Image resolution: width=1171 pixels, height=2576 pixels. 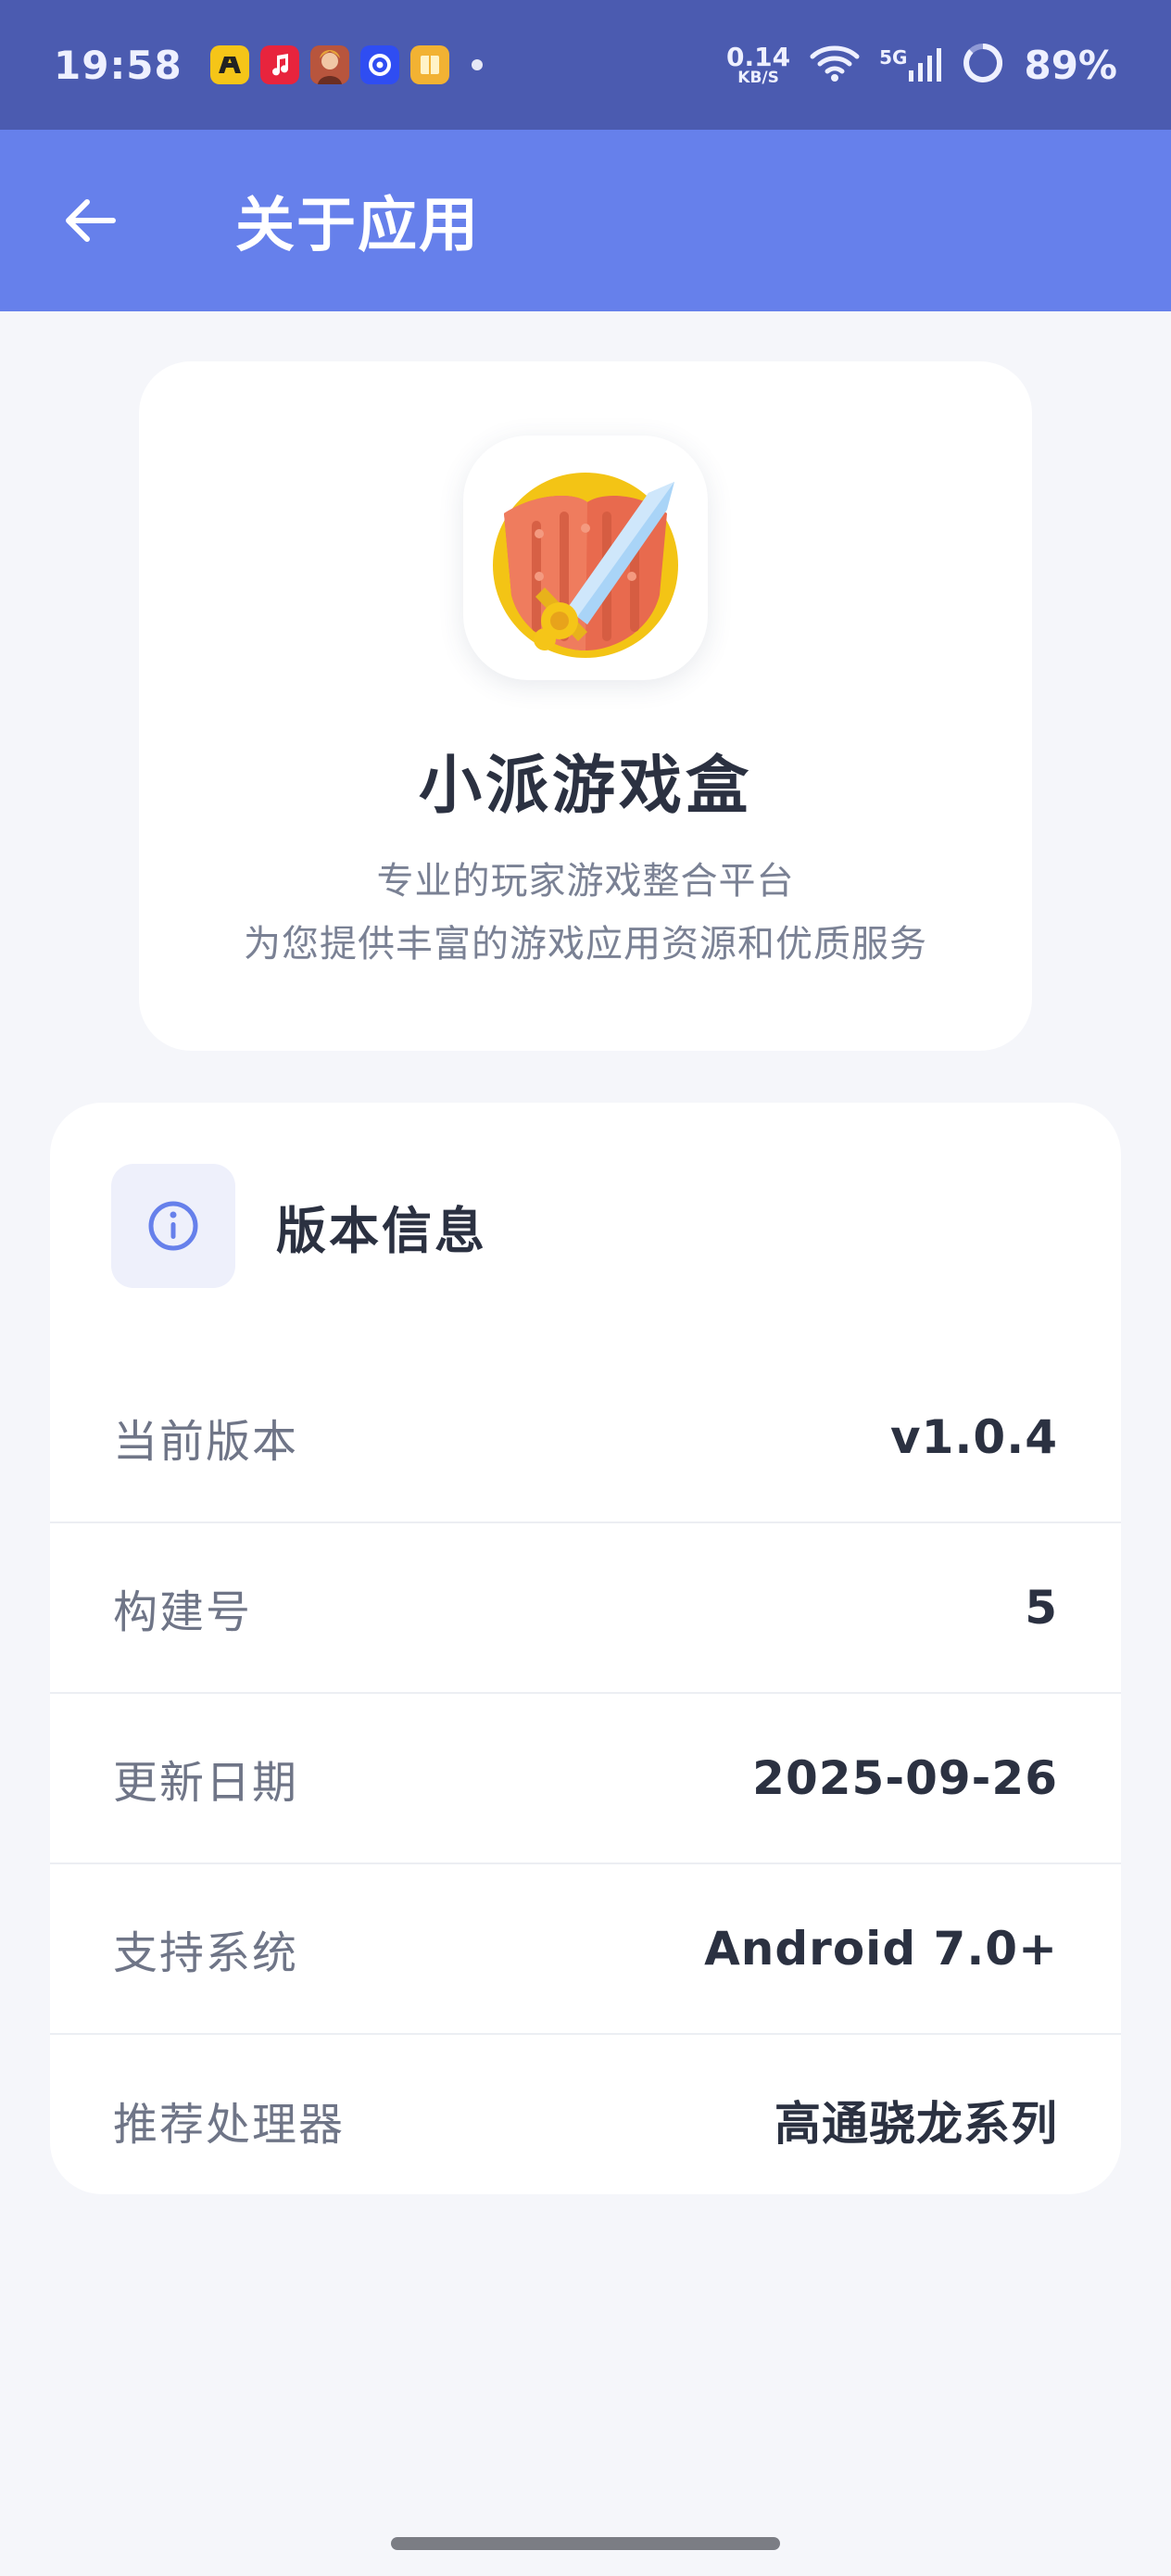 I want to click on app-description-line1: 专业的玩家游戏整合平台, so click(x=585, y=881).